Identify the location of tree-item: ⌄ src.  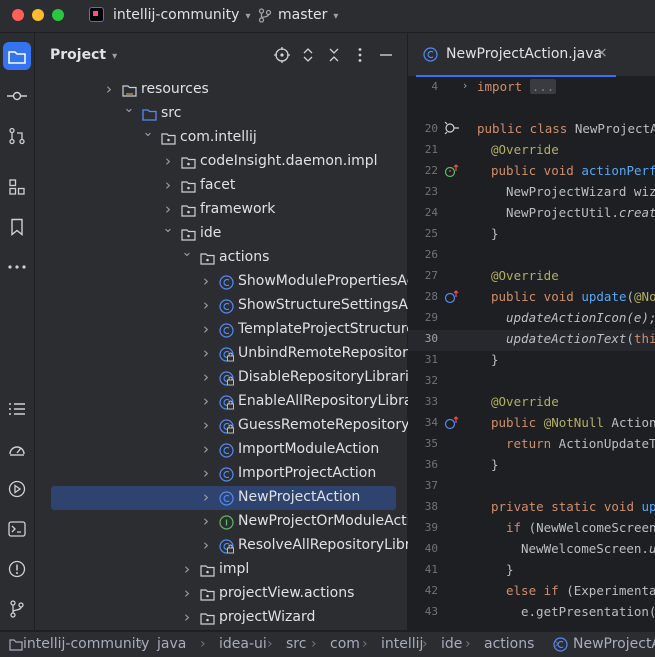
(221, 113).